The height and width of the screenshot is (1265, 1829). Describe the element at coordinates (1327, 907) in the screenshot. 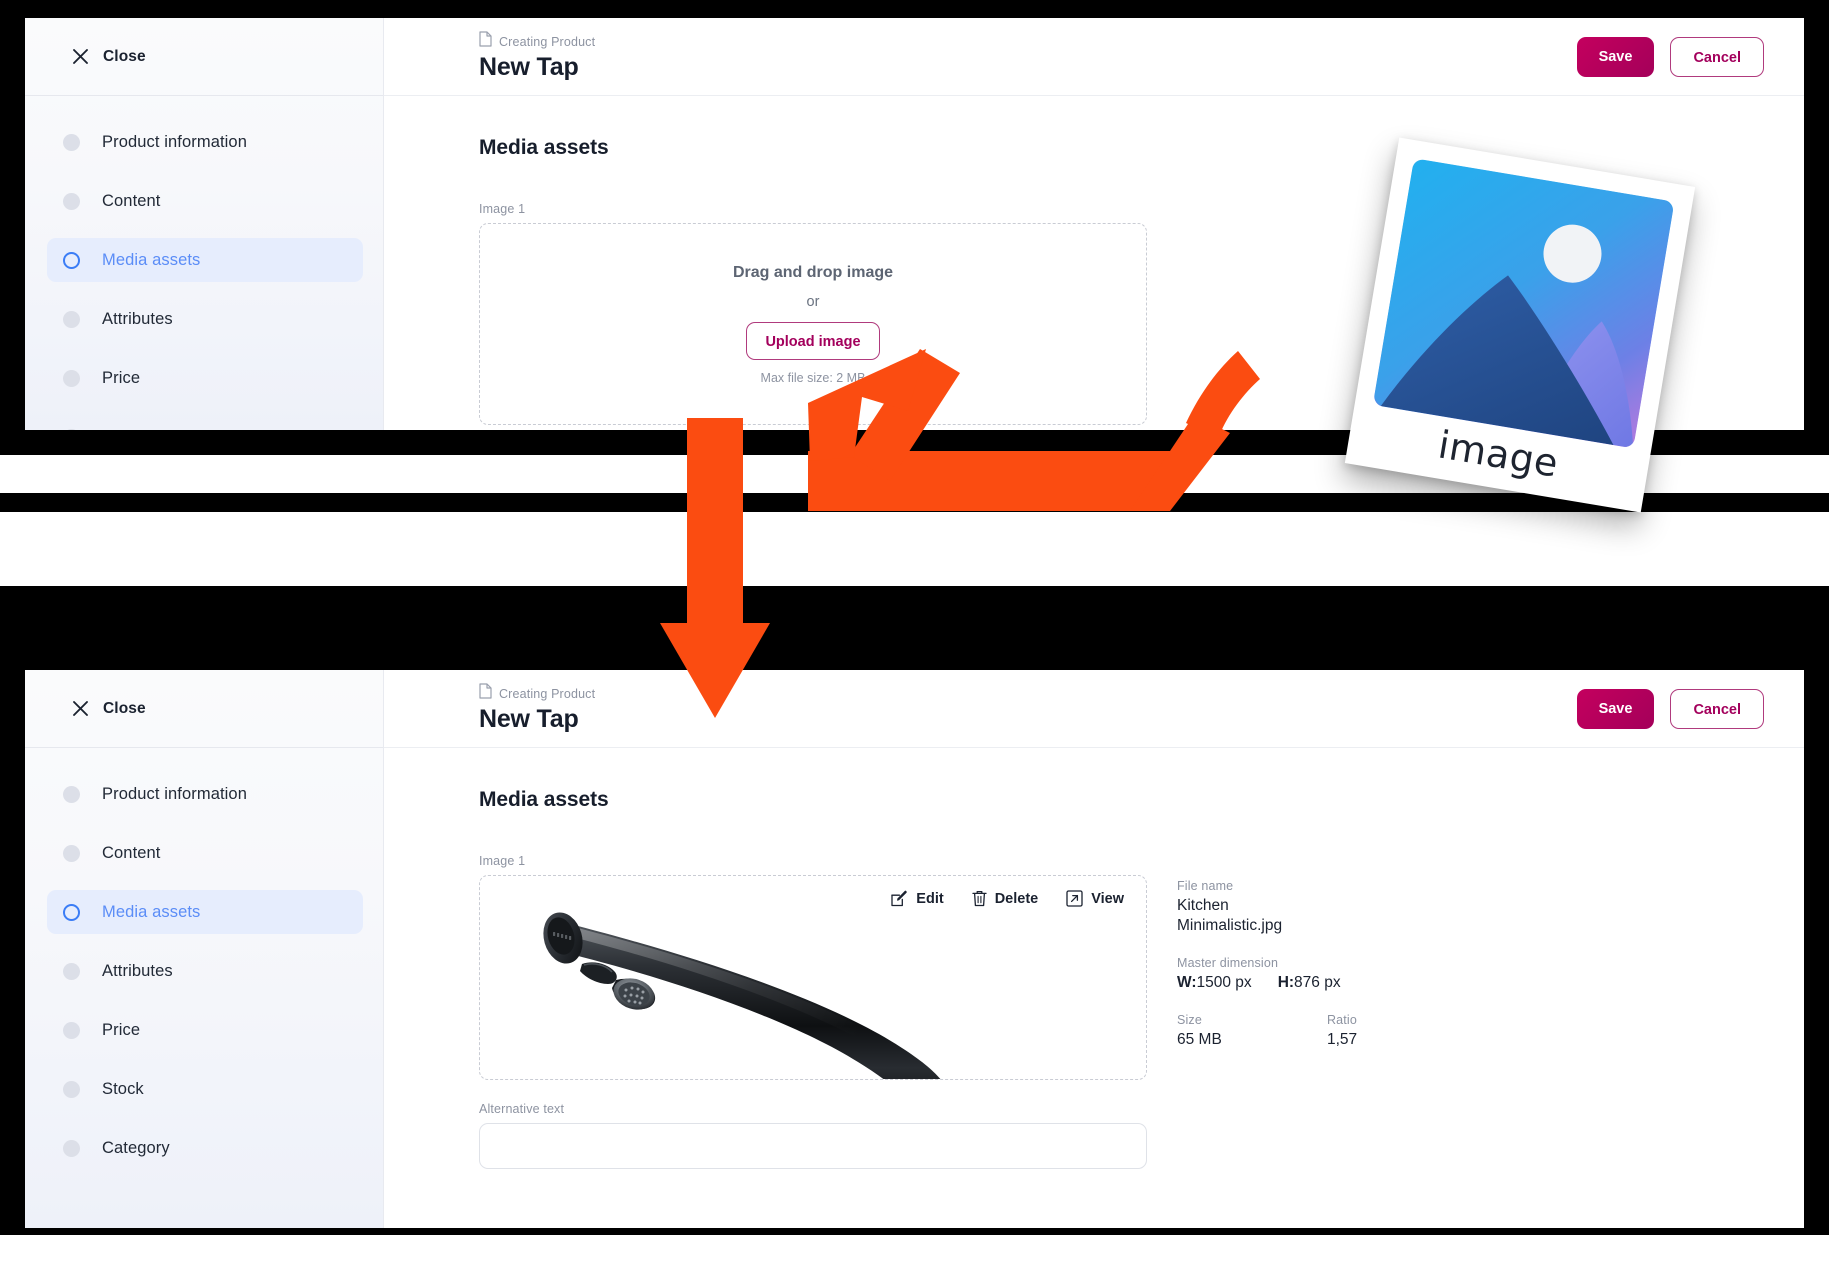

I see `file-name-block: File name Kitchen Minimalistic.jpg` at that location.